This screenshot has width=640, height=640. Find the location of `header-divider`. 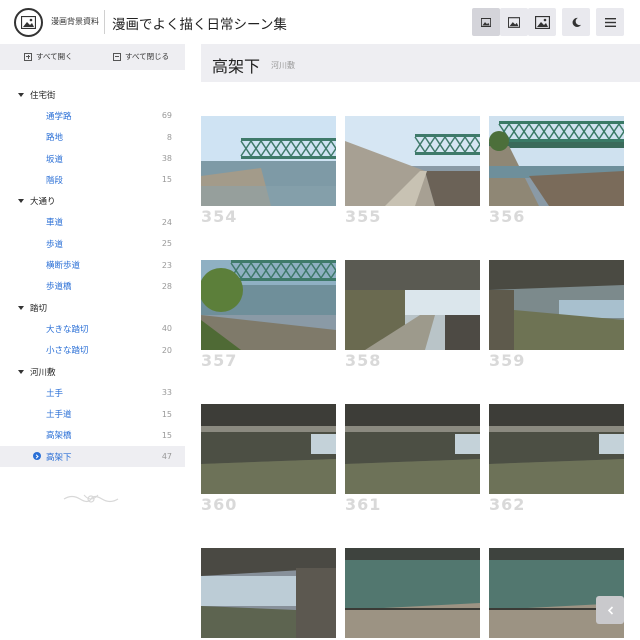

header-divider is located at coordinates (104, 22).